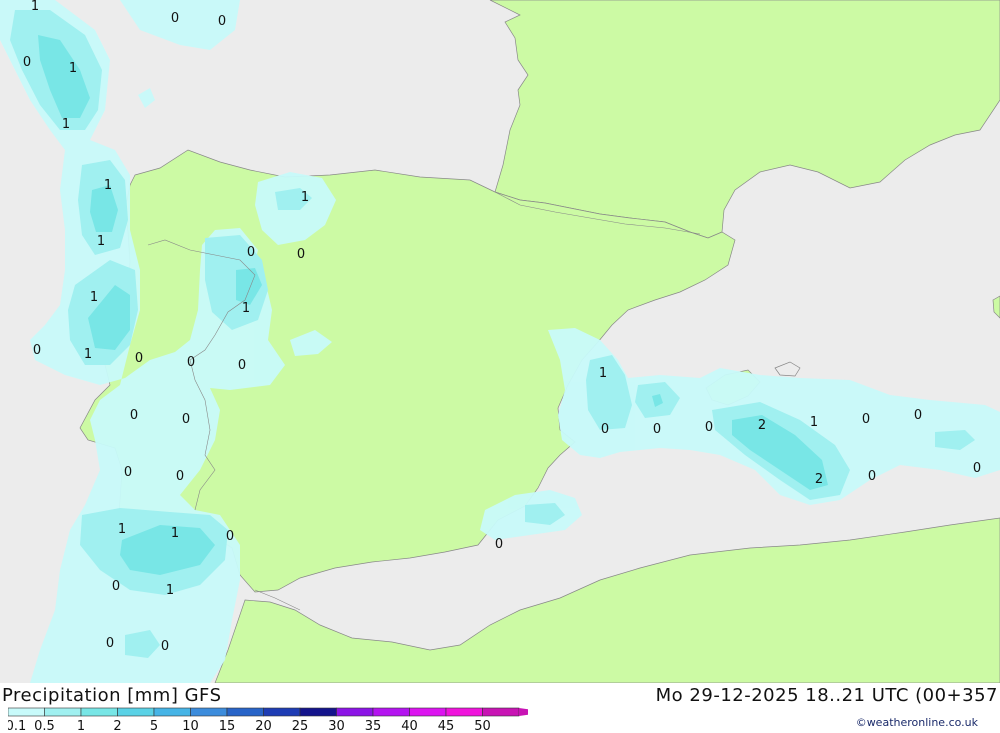 The width and height of the screenshot is (1000, 733). What do you see at coordinates (90, 695) in the screenshot?
I see `product-label: Precipitation [mm]` at bounding box center [90, 695].